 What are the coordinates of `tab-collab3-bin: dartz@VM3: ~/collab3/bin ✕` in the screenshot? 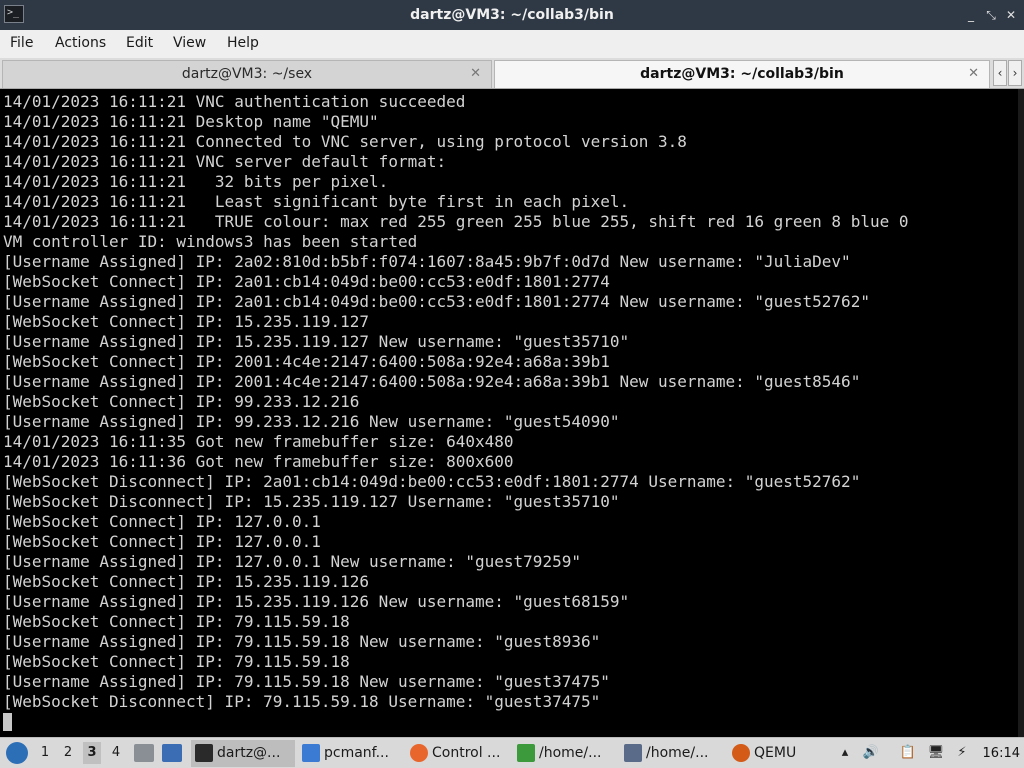 It's located at (742, 74).